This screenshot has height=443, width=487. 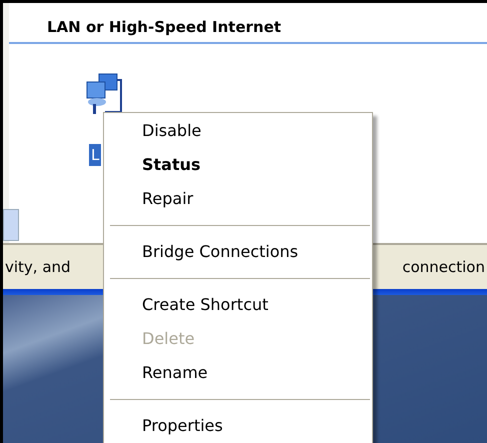 I want to click on status-text: vity, and, so click(x=38, y=267).